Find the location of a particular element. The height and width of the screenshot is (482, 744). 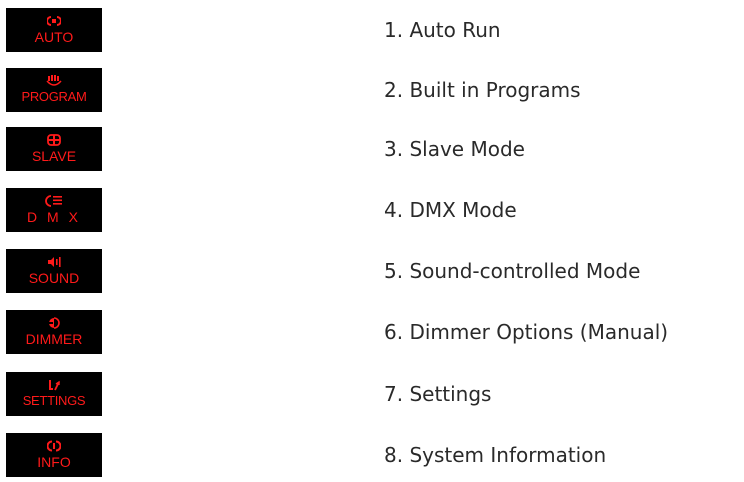

auto-button: AUTO is located at coordinates (54, 30).